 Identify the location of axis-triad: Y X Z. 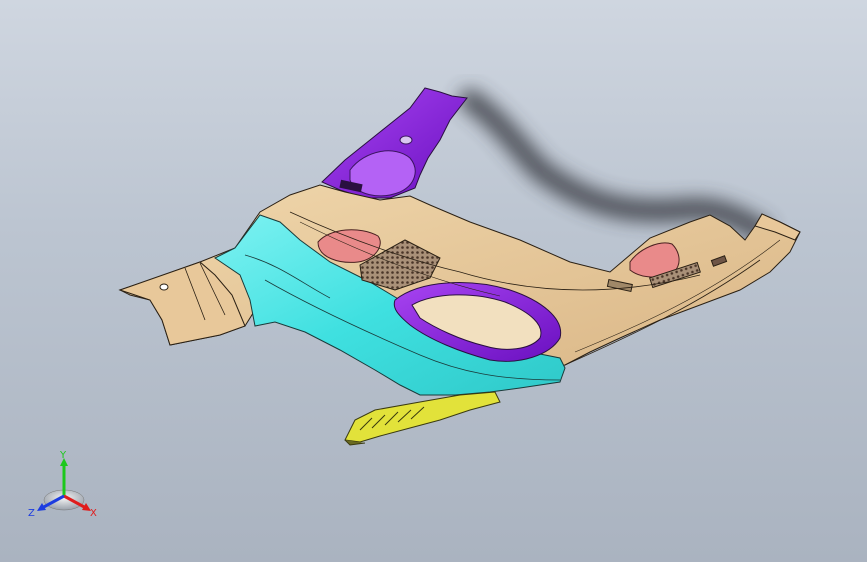
(62, 484).